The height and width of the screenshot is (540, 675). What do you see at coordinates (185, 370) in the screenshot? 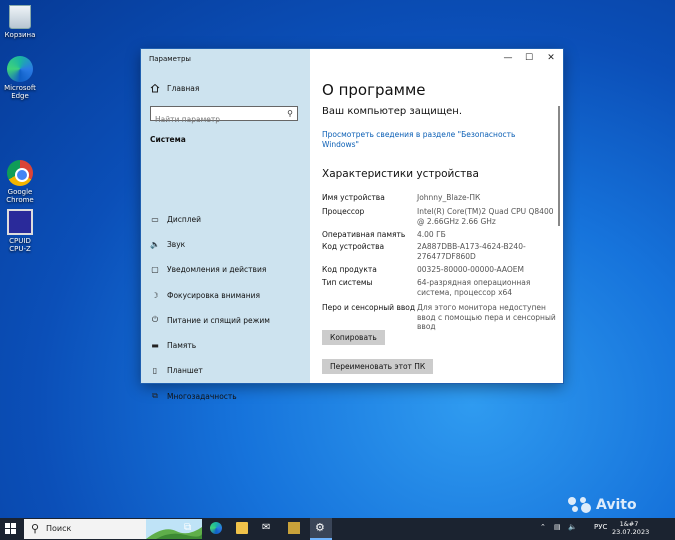
I see `sidebar-item-label: Планшет` at bounding box center [185, 370].